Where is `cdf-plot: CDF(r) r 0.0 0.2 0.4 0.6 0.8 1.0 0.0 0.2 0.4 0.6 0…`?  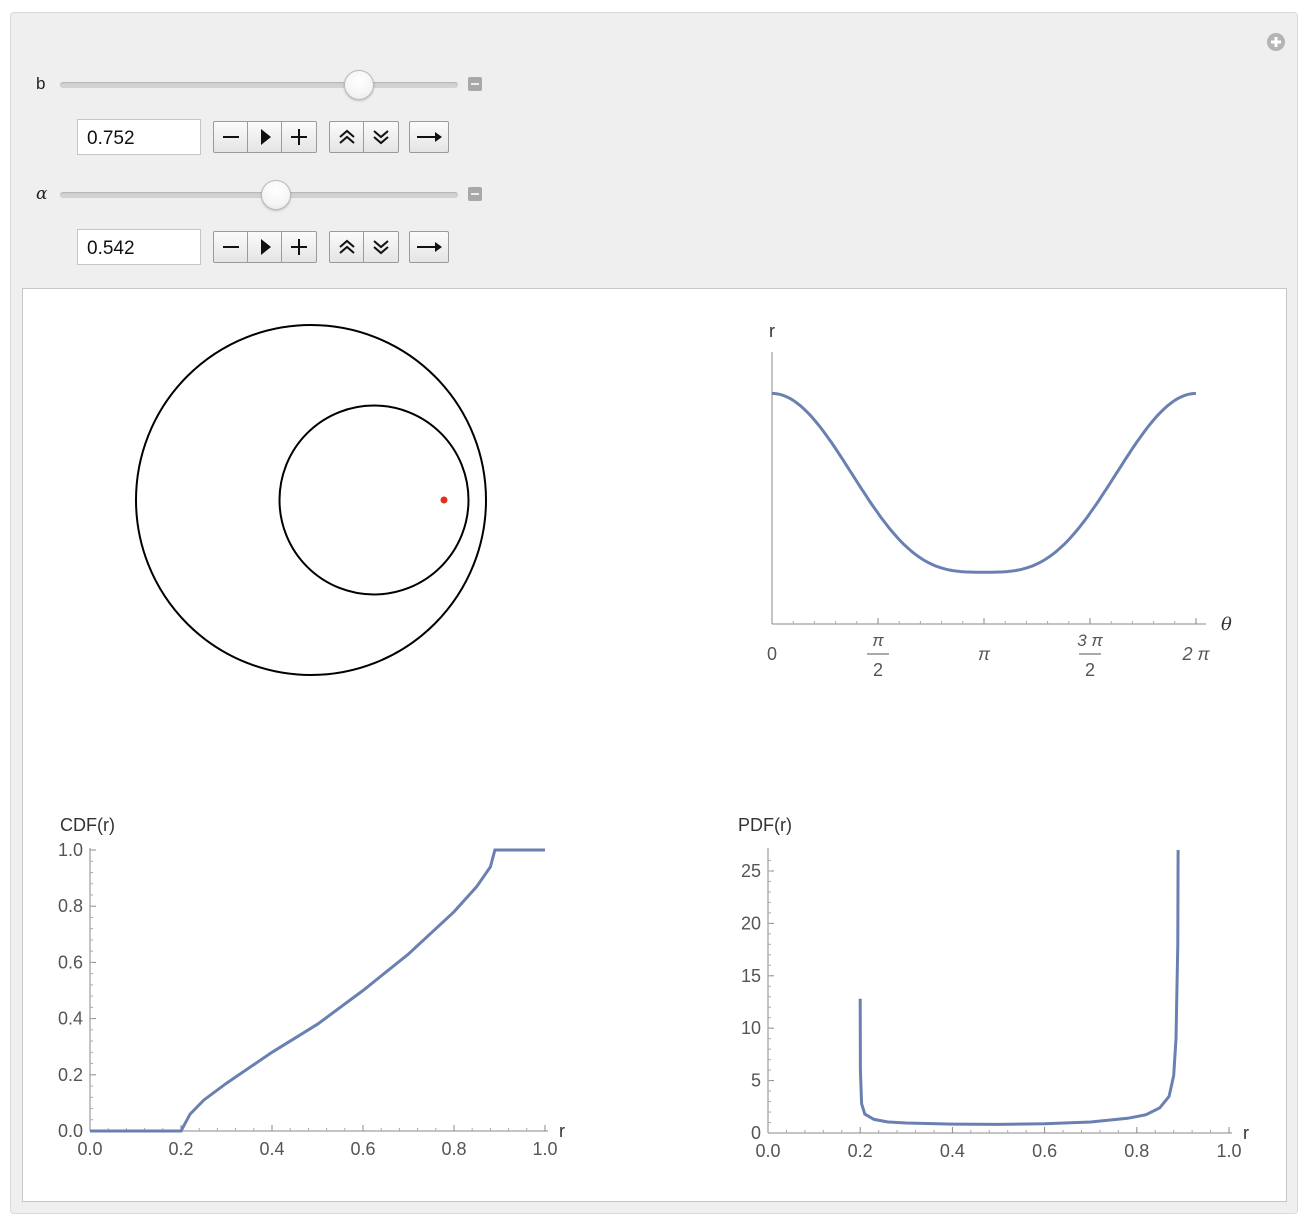
cdf-plot: CDF(r) r 0.0 0.2 0.4 0.6 0.8 1.0 0.0 0.2 0.4 0.6 0… is located at coordinates (311, 987).